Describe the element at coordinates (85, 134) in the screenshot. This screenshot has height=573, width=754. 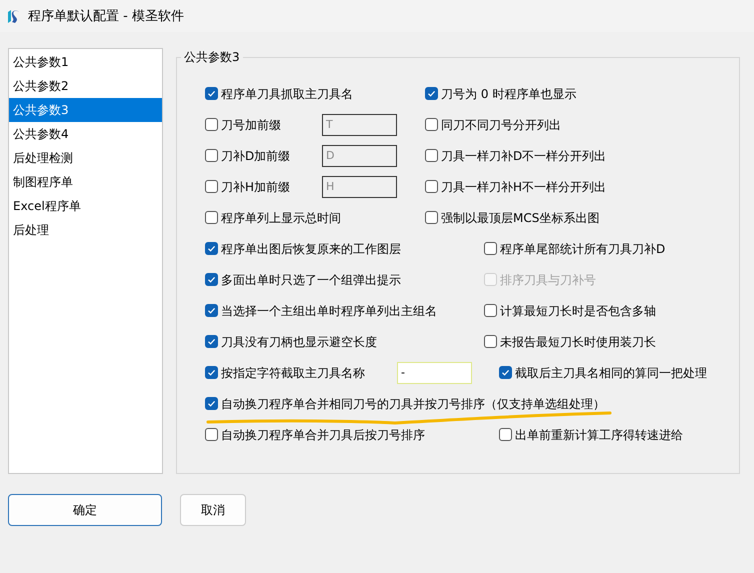
I see `list-item: 公共参数4` at that location.